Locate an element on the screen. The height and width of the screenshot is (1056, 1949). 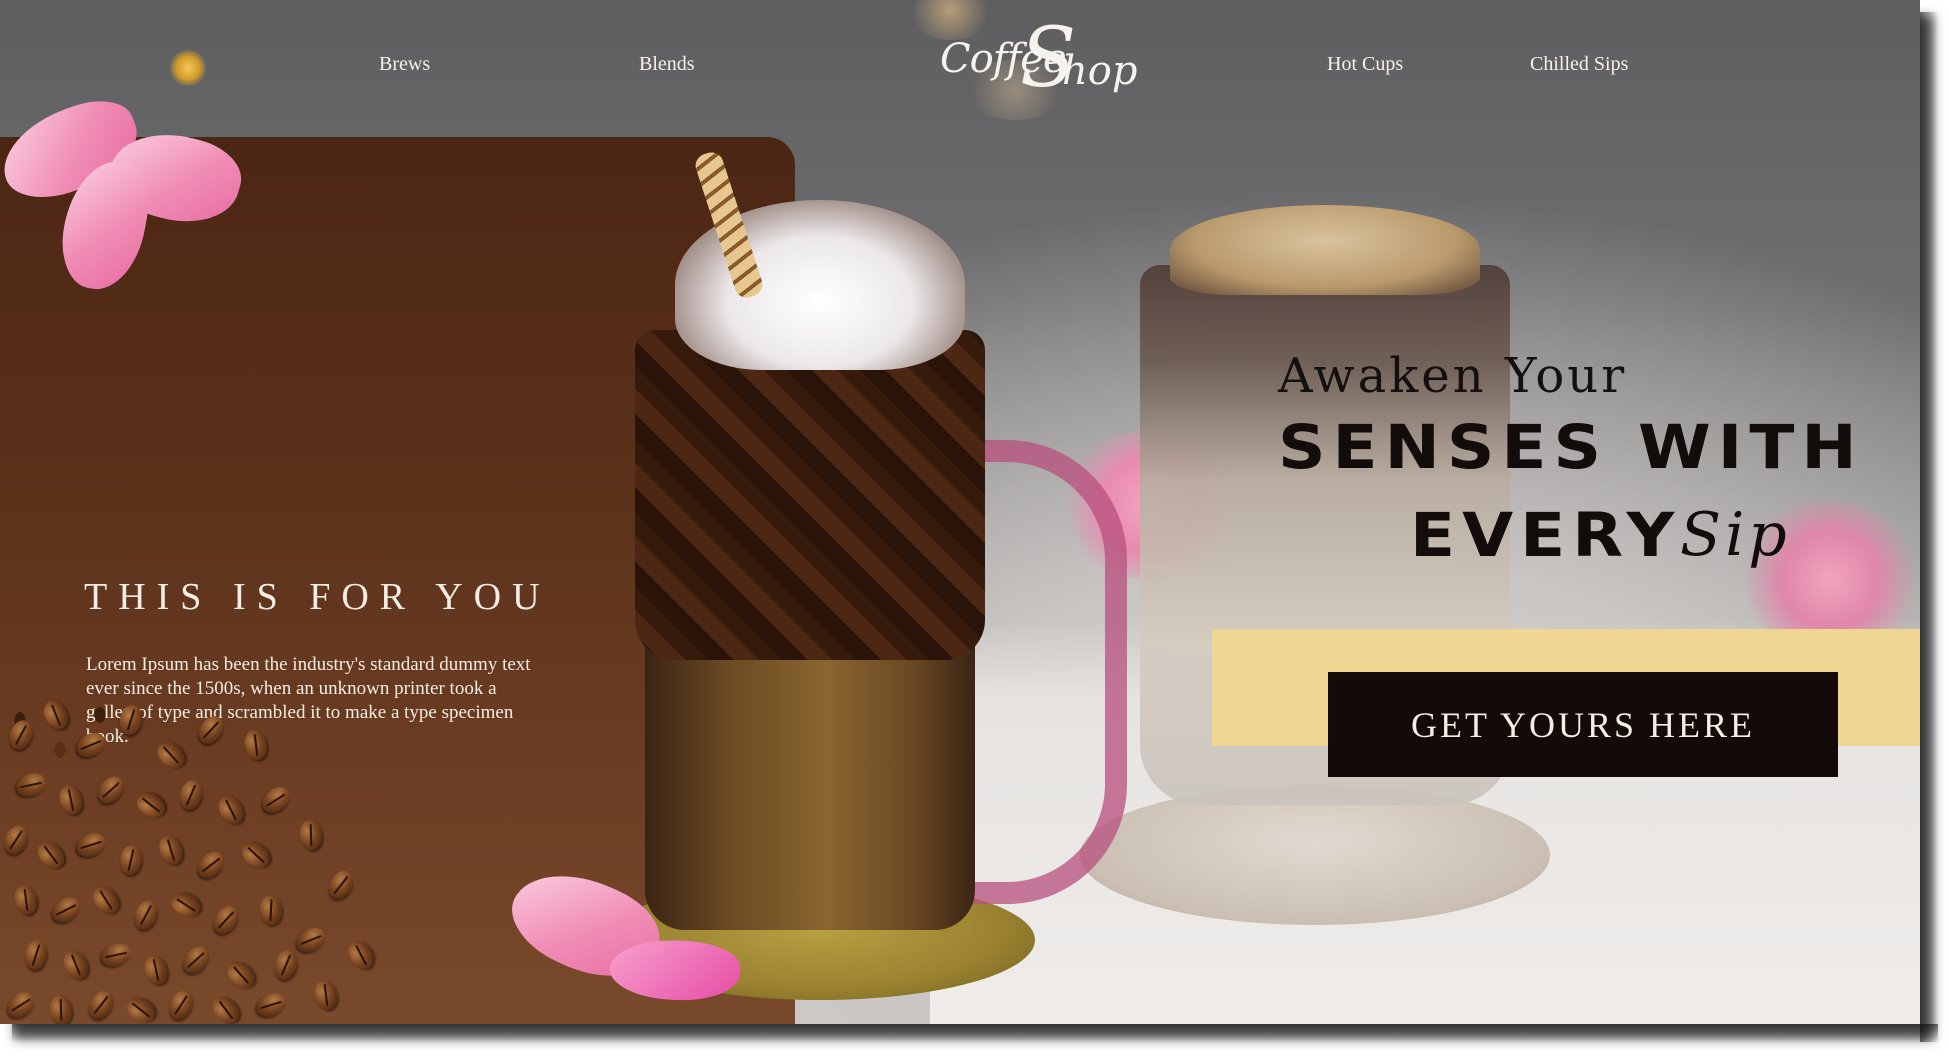
coffee-beans-image is located at coordinates (210, 857).